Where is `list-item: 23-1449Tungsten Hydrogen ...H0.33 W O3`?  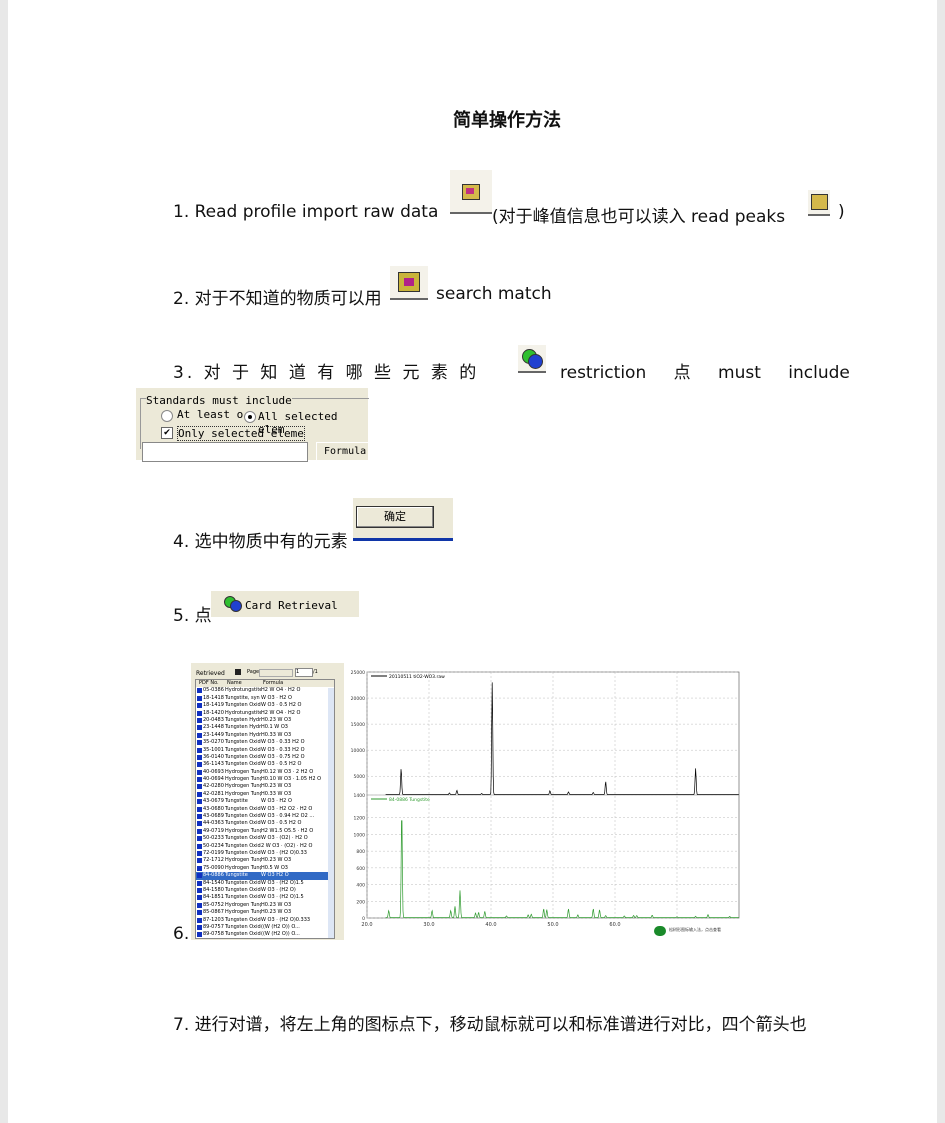 list-item: 23-1449Tungsten Hydrogen ...H0.33 W O3 is located at coordinates (265, 735).